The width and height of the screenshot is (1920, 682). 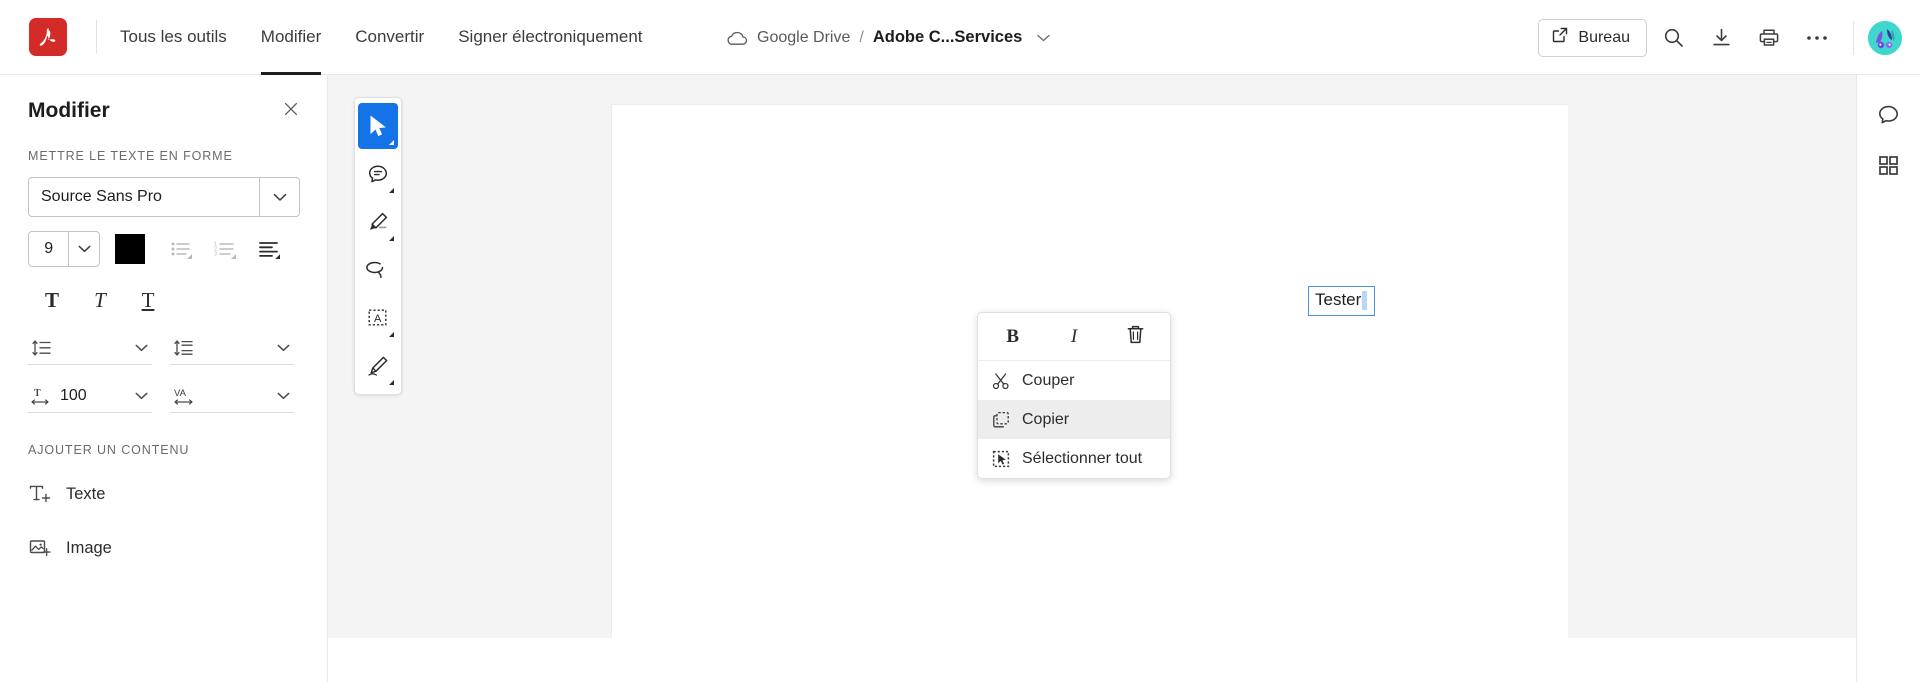 What do you see at coordinates (163, 494) in the screenshot?
I see `add-text-item: Texte` at bounding box center [163, 494].